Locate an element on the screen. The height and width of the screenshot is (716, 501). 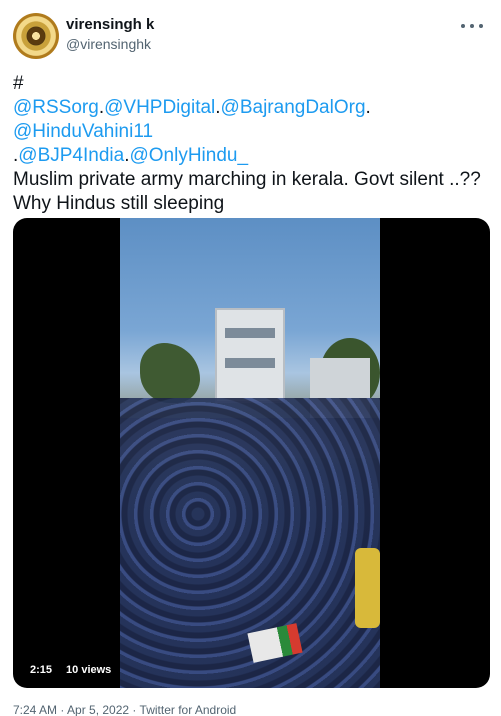
mention-link: @OnlyHindu_ is located at coordinates (188, 155).